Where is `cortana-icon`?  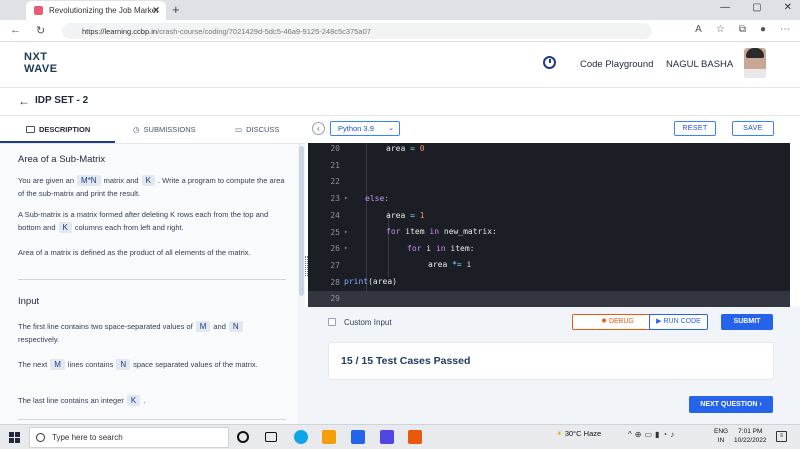
cortana-icon is located at coordinates (243, 437).